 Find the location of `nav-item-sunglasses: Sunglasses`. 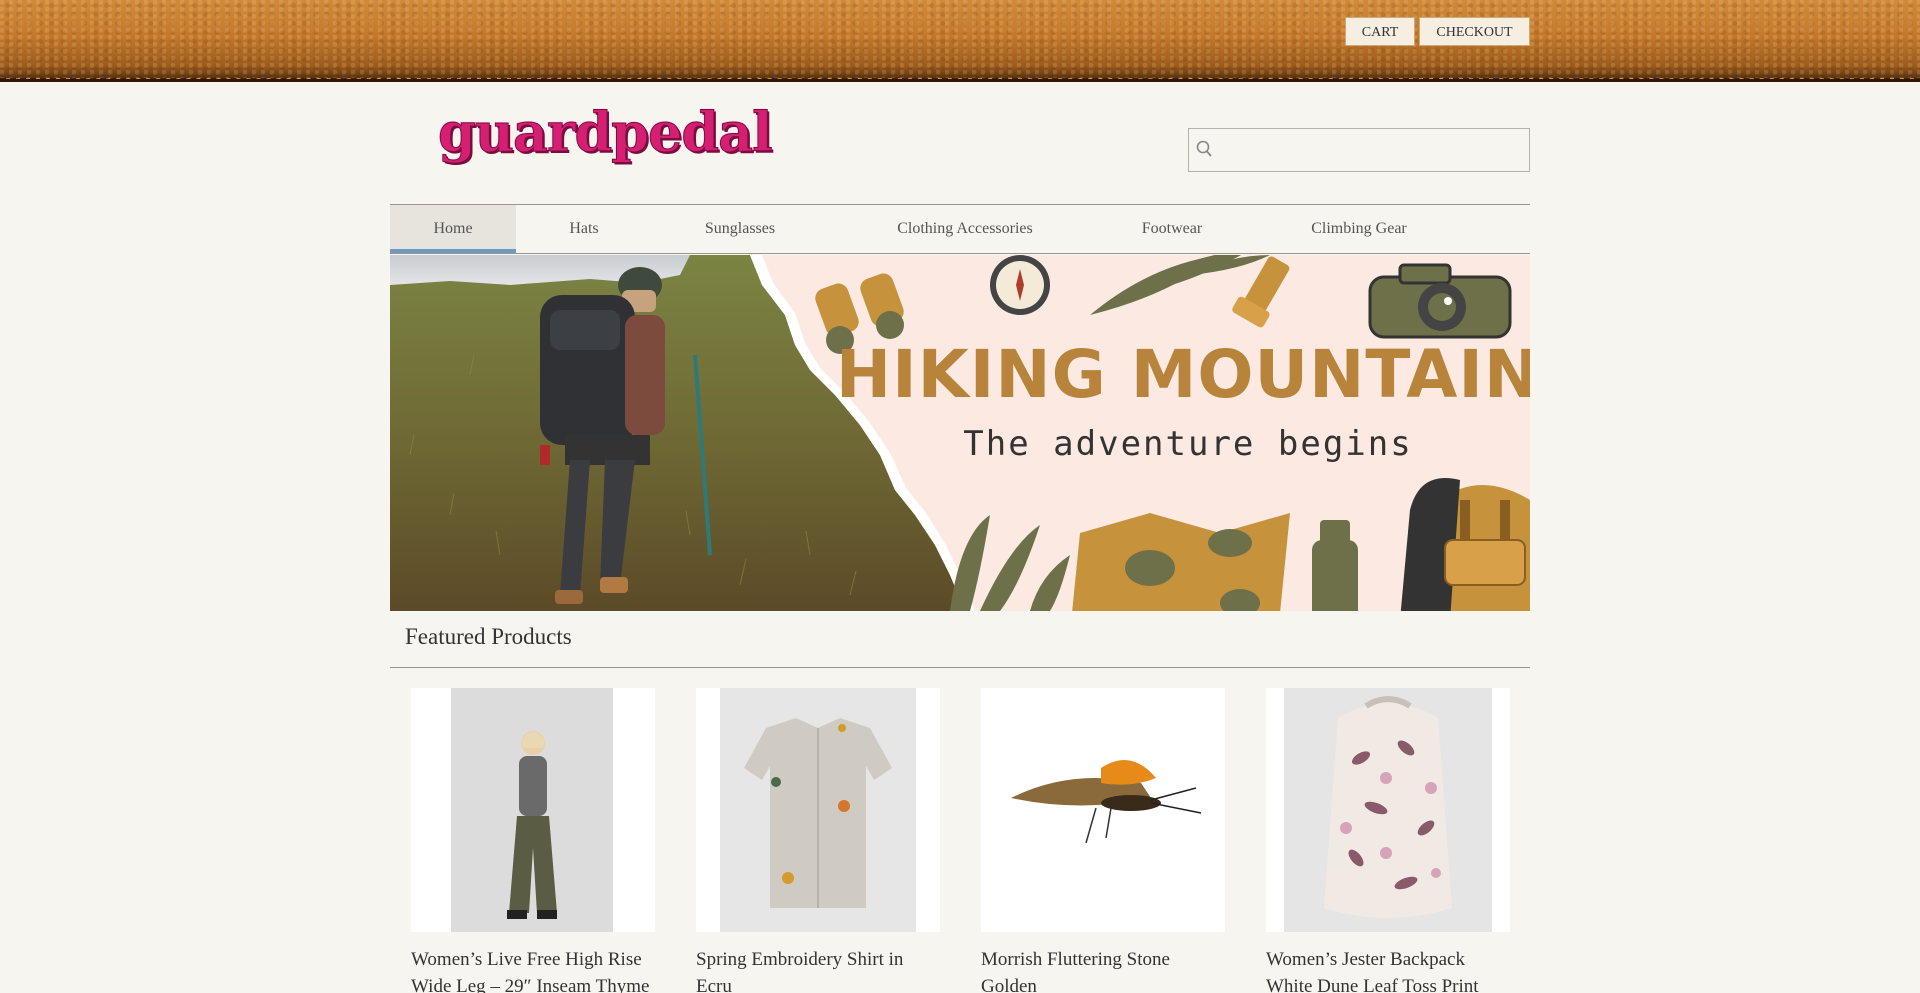

nav-item-sunglasses: Sunglasses is located at coordinates (740, 229).